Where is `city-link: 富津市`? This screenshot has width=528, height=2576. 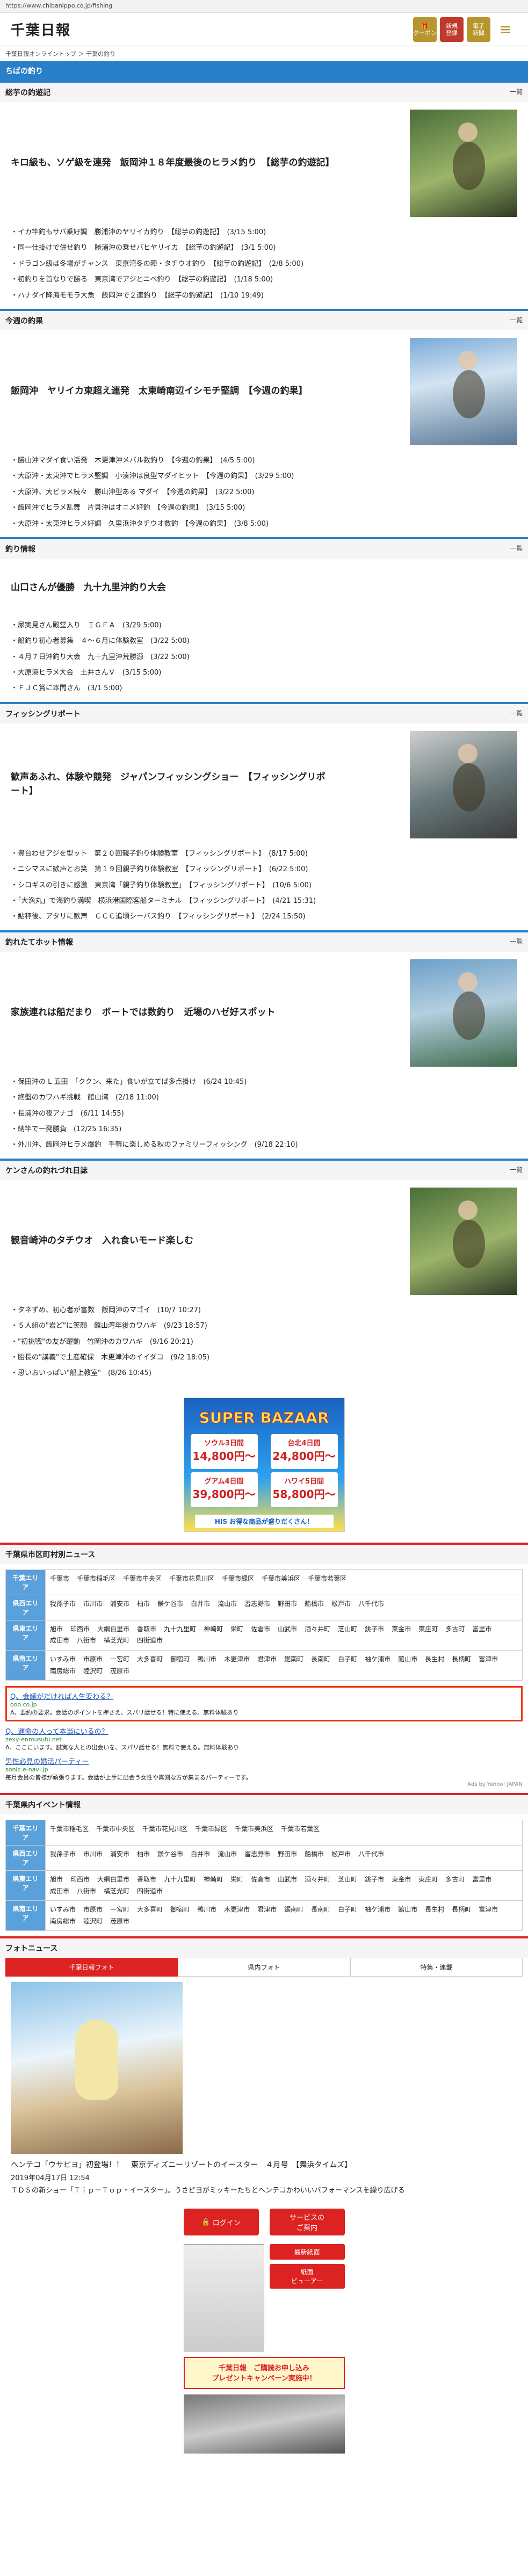
city-link: 富津市 is located at coordinates (488, 1910).